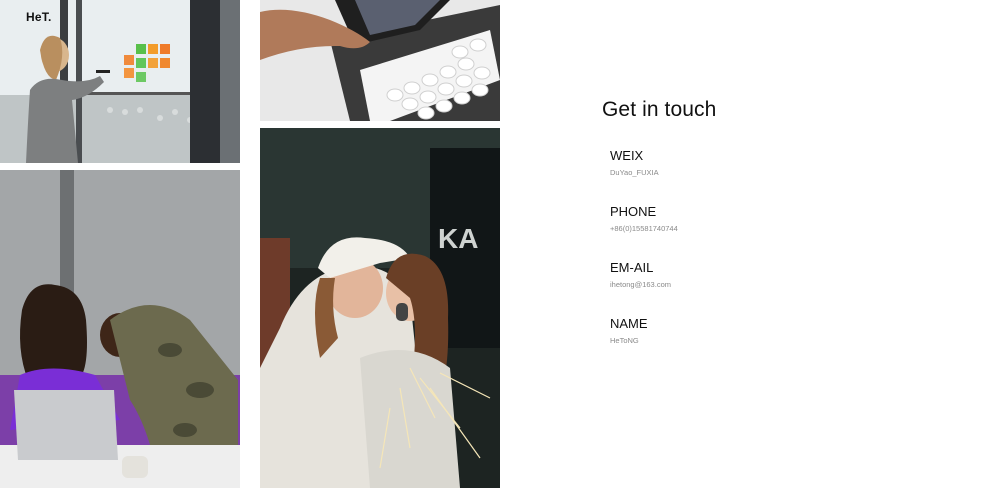  I want to click on contact-label: NAME, so click(629, 323).